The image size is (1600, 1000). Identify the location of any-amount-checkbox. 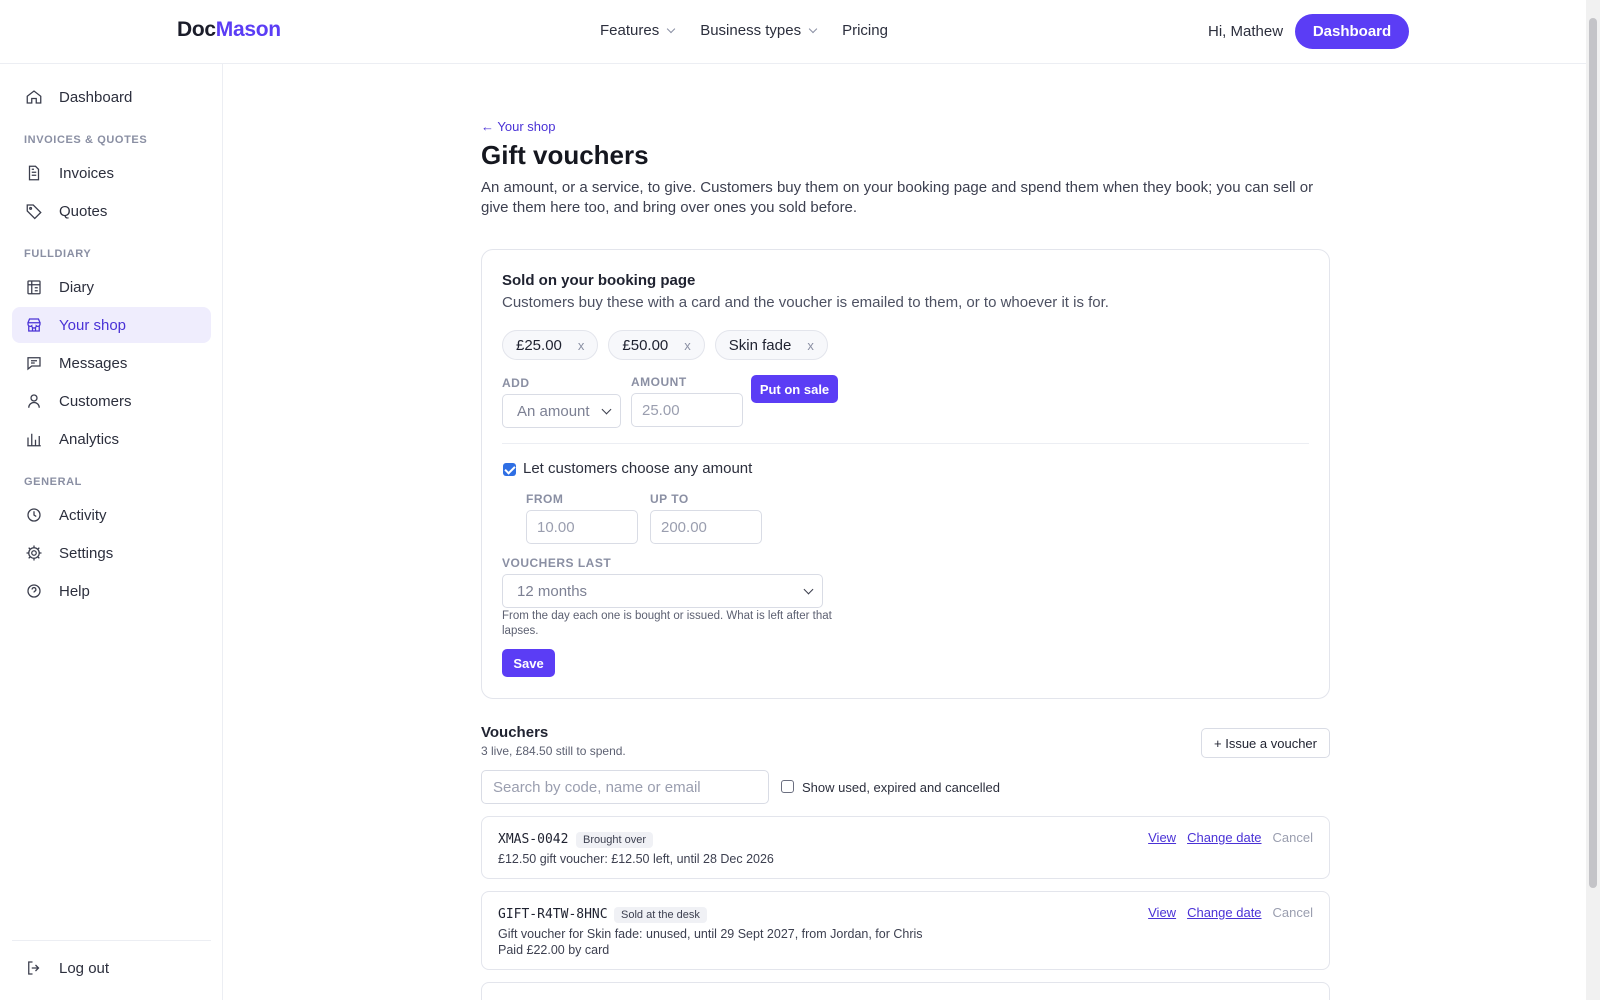
(509, 469).